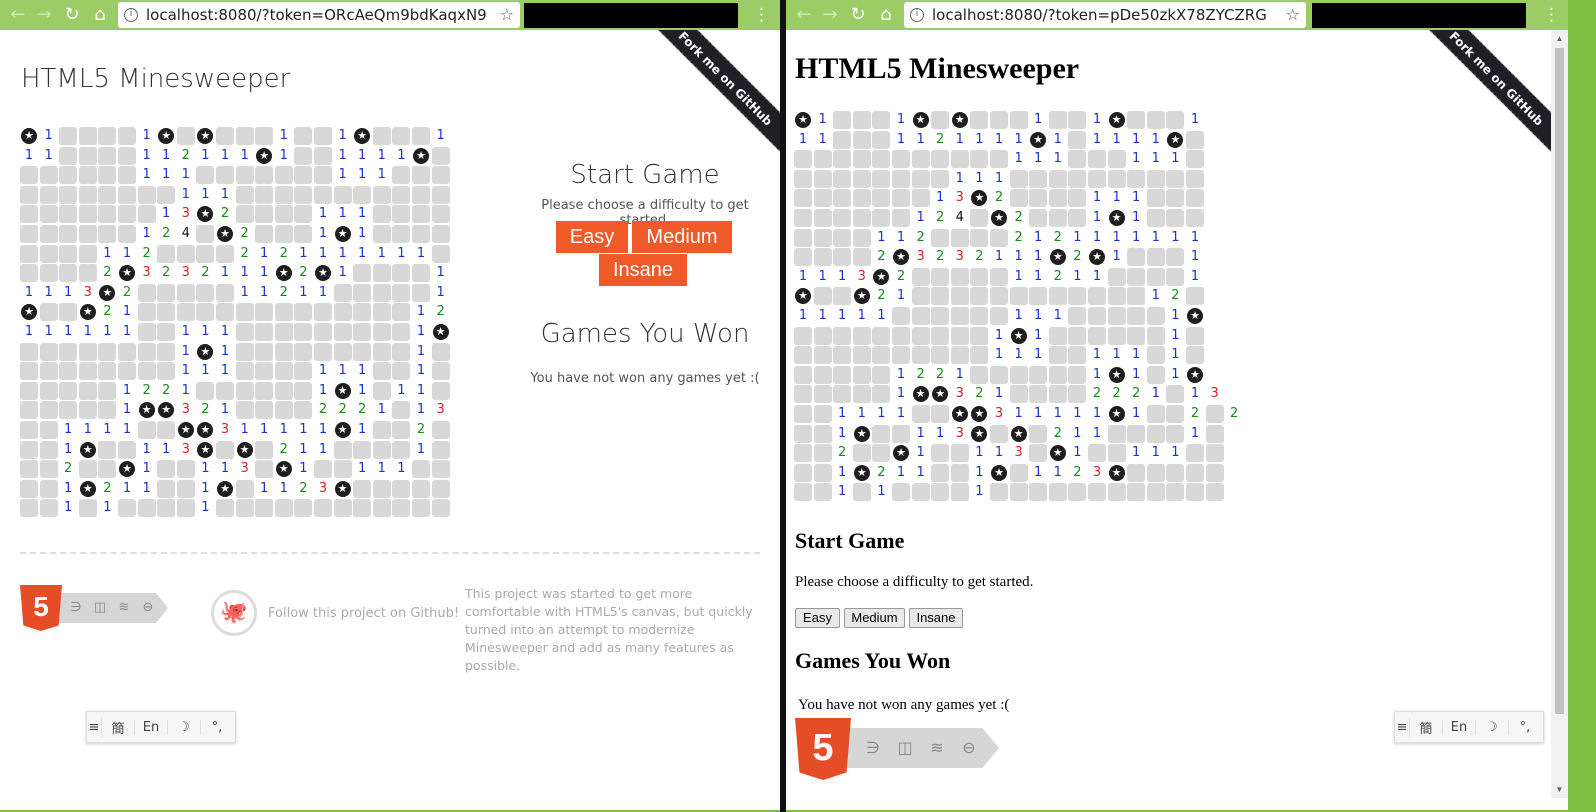 This screenshot has width=1596, height=812. Describe the element at coordinates (117, 727) in the screenshot. I see `ime-chinese-icon: 簡` at that location.